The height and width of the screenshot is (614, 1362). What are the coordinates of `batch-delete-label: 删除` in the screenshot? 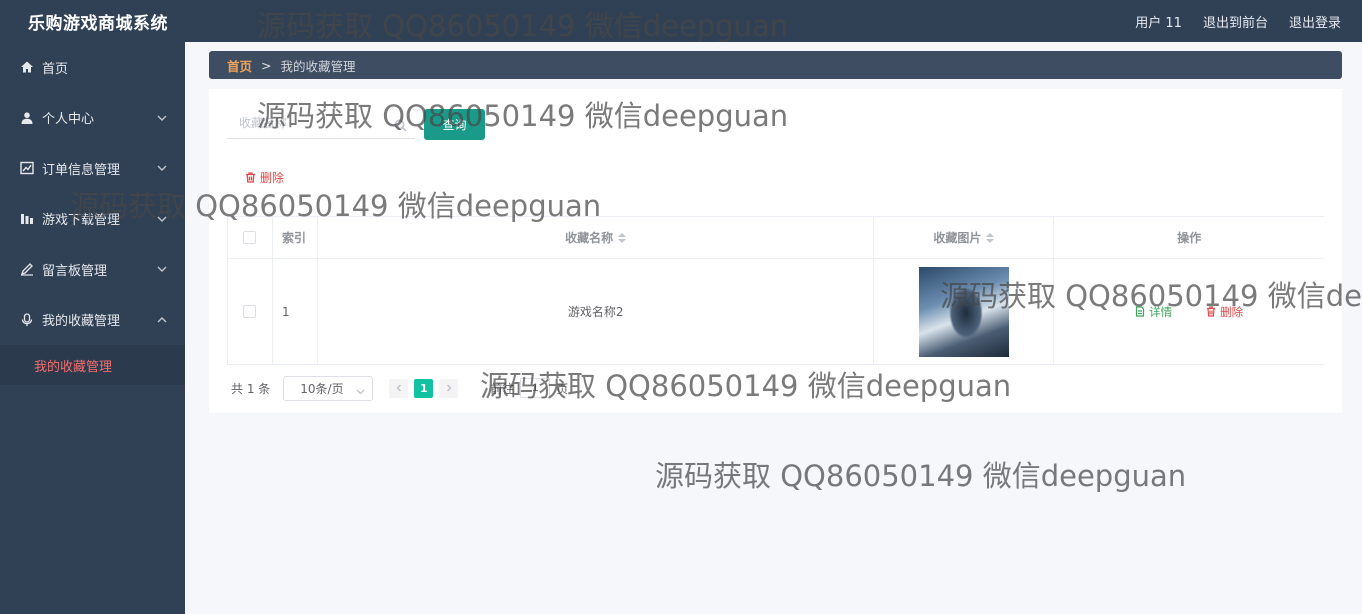 It's located at (272, 178).